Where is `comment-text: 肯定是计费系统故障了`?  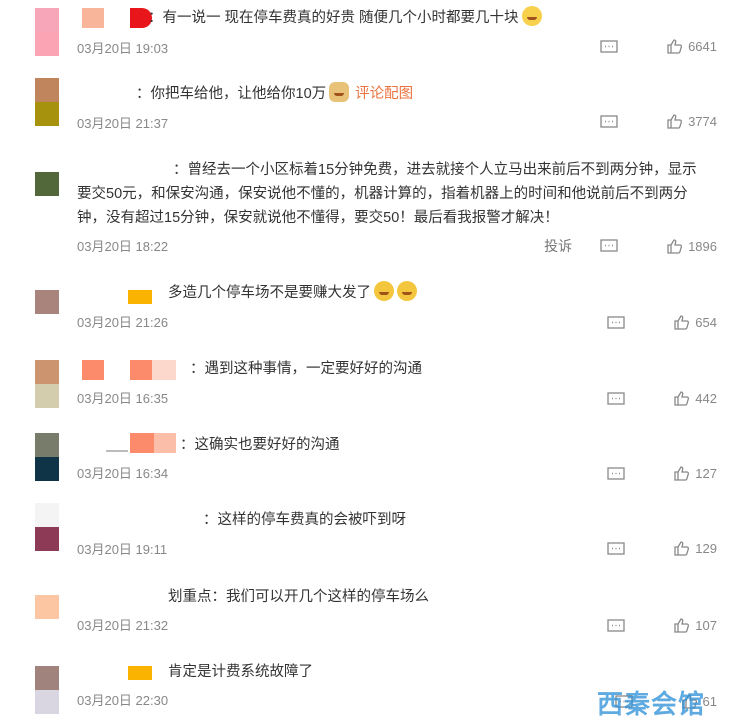
comment-text: 肯定是计费系统故障了 is located at coordinates (240, 672).